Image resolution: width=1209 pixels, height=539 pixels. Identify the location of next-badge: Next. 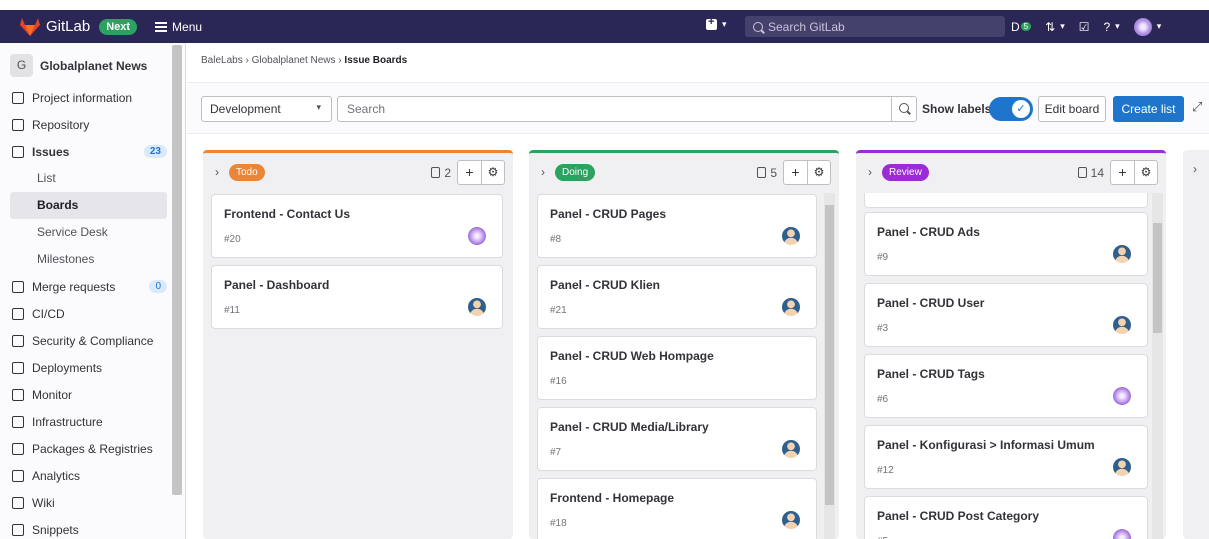
(118, 26).